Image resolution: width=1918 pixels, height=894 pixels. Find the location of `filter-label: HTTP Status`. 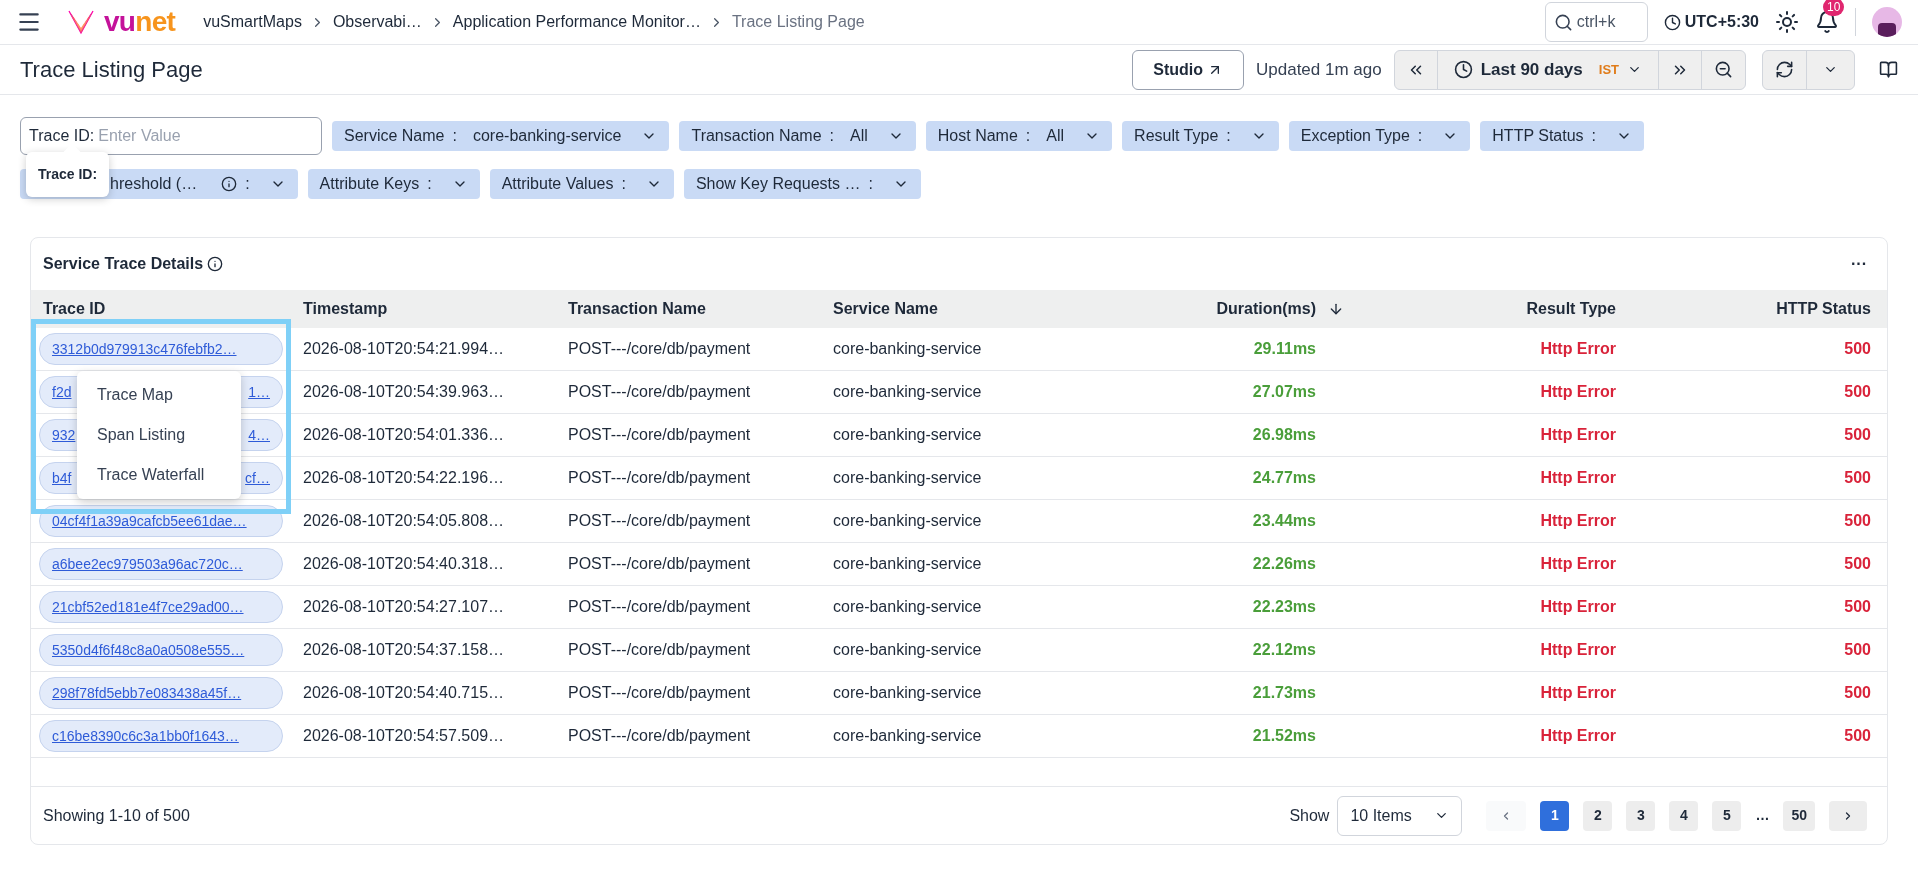

filter-label: HTTP Status is located at coordinates (1538, 136).